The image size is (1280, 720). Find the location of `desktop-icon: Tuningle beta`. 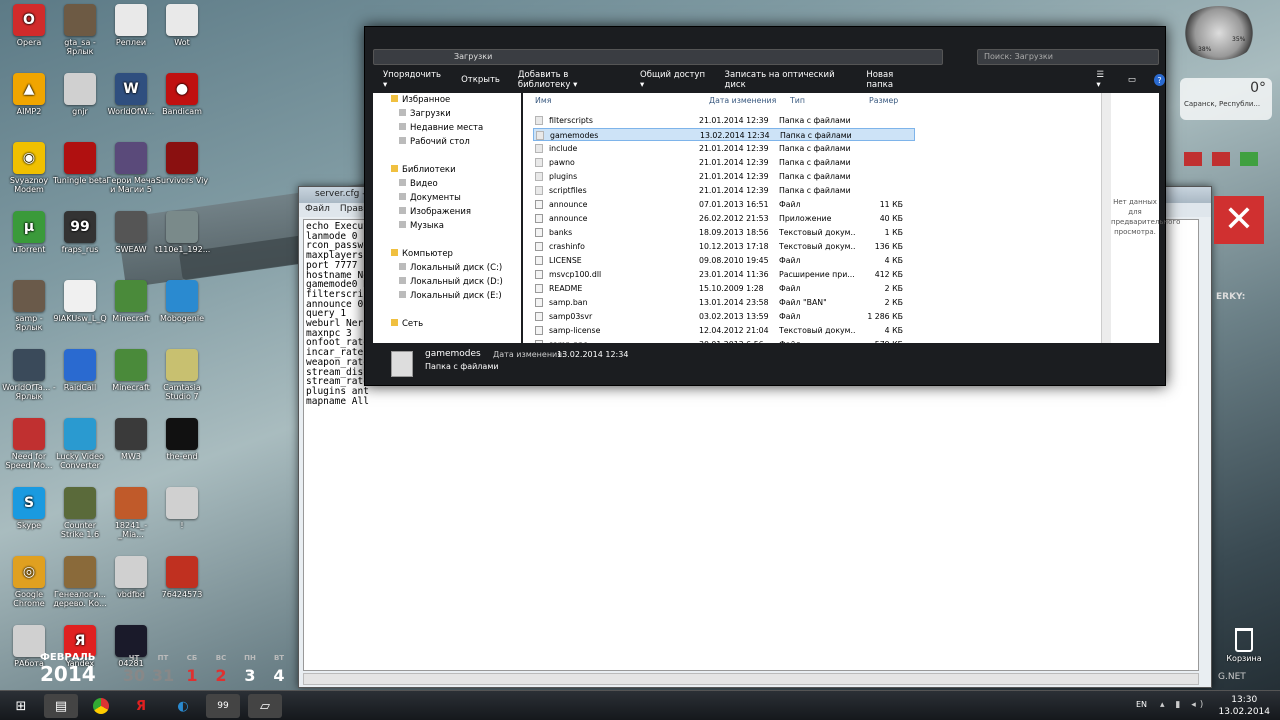

desktop-icon: Tuningle beta is located at coordinates (80, 163).